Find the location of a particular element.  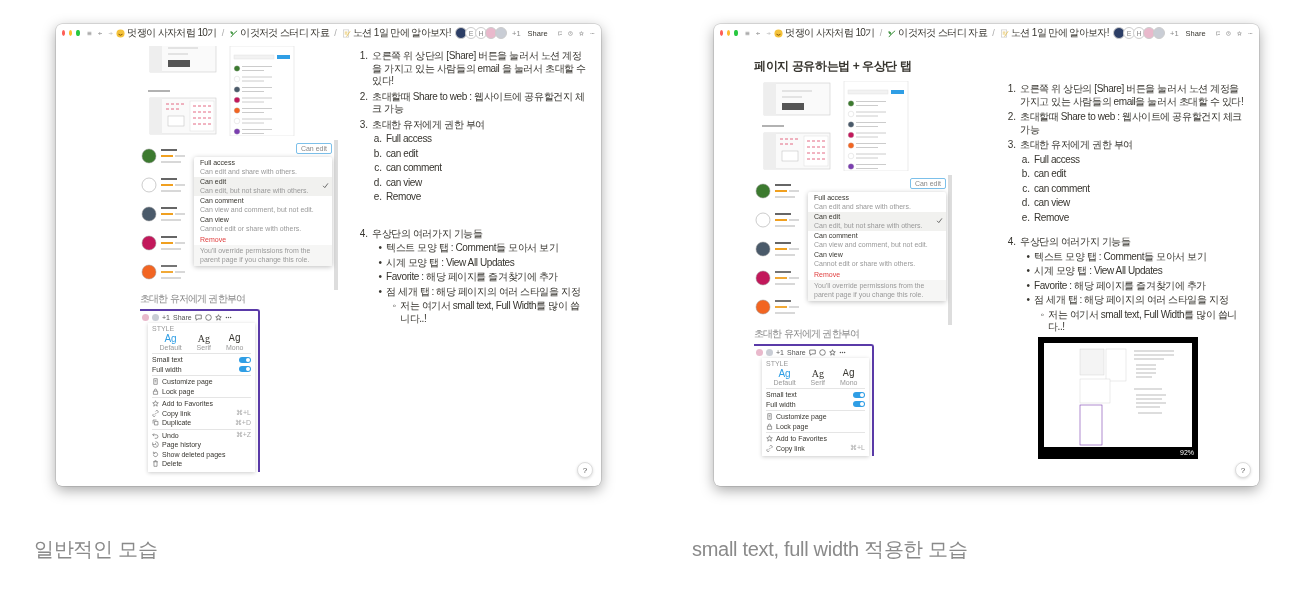

copy-icon is located at coordinates (155, 423).